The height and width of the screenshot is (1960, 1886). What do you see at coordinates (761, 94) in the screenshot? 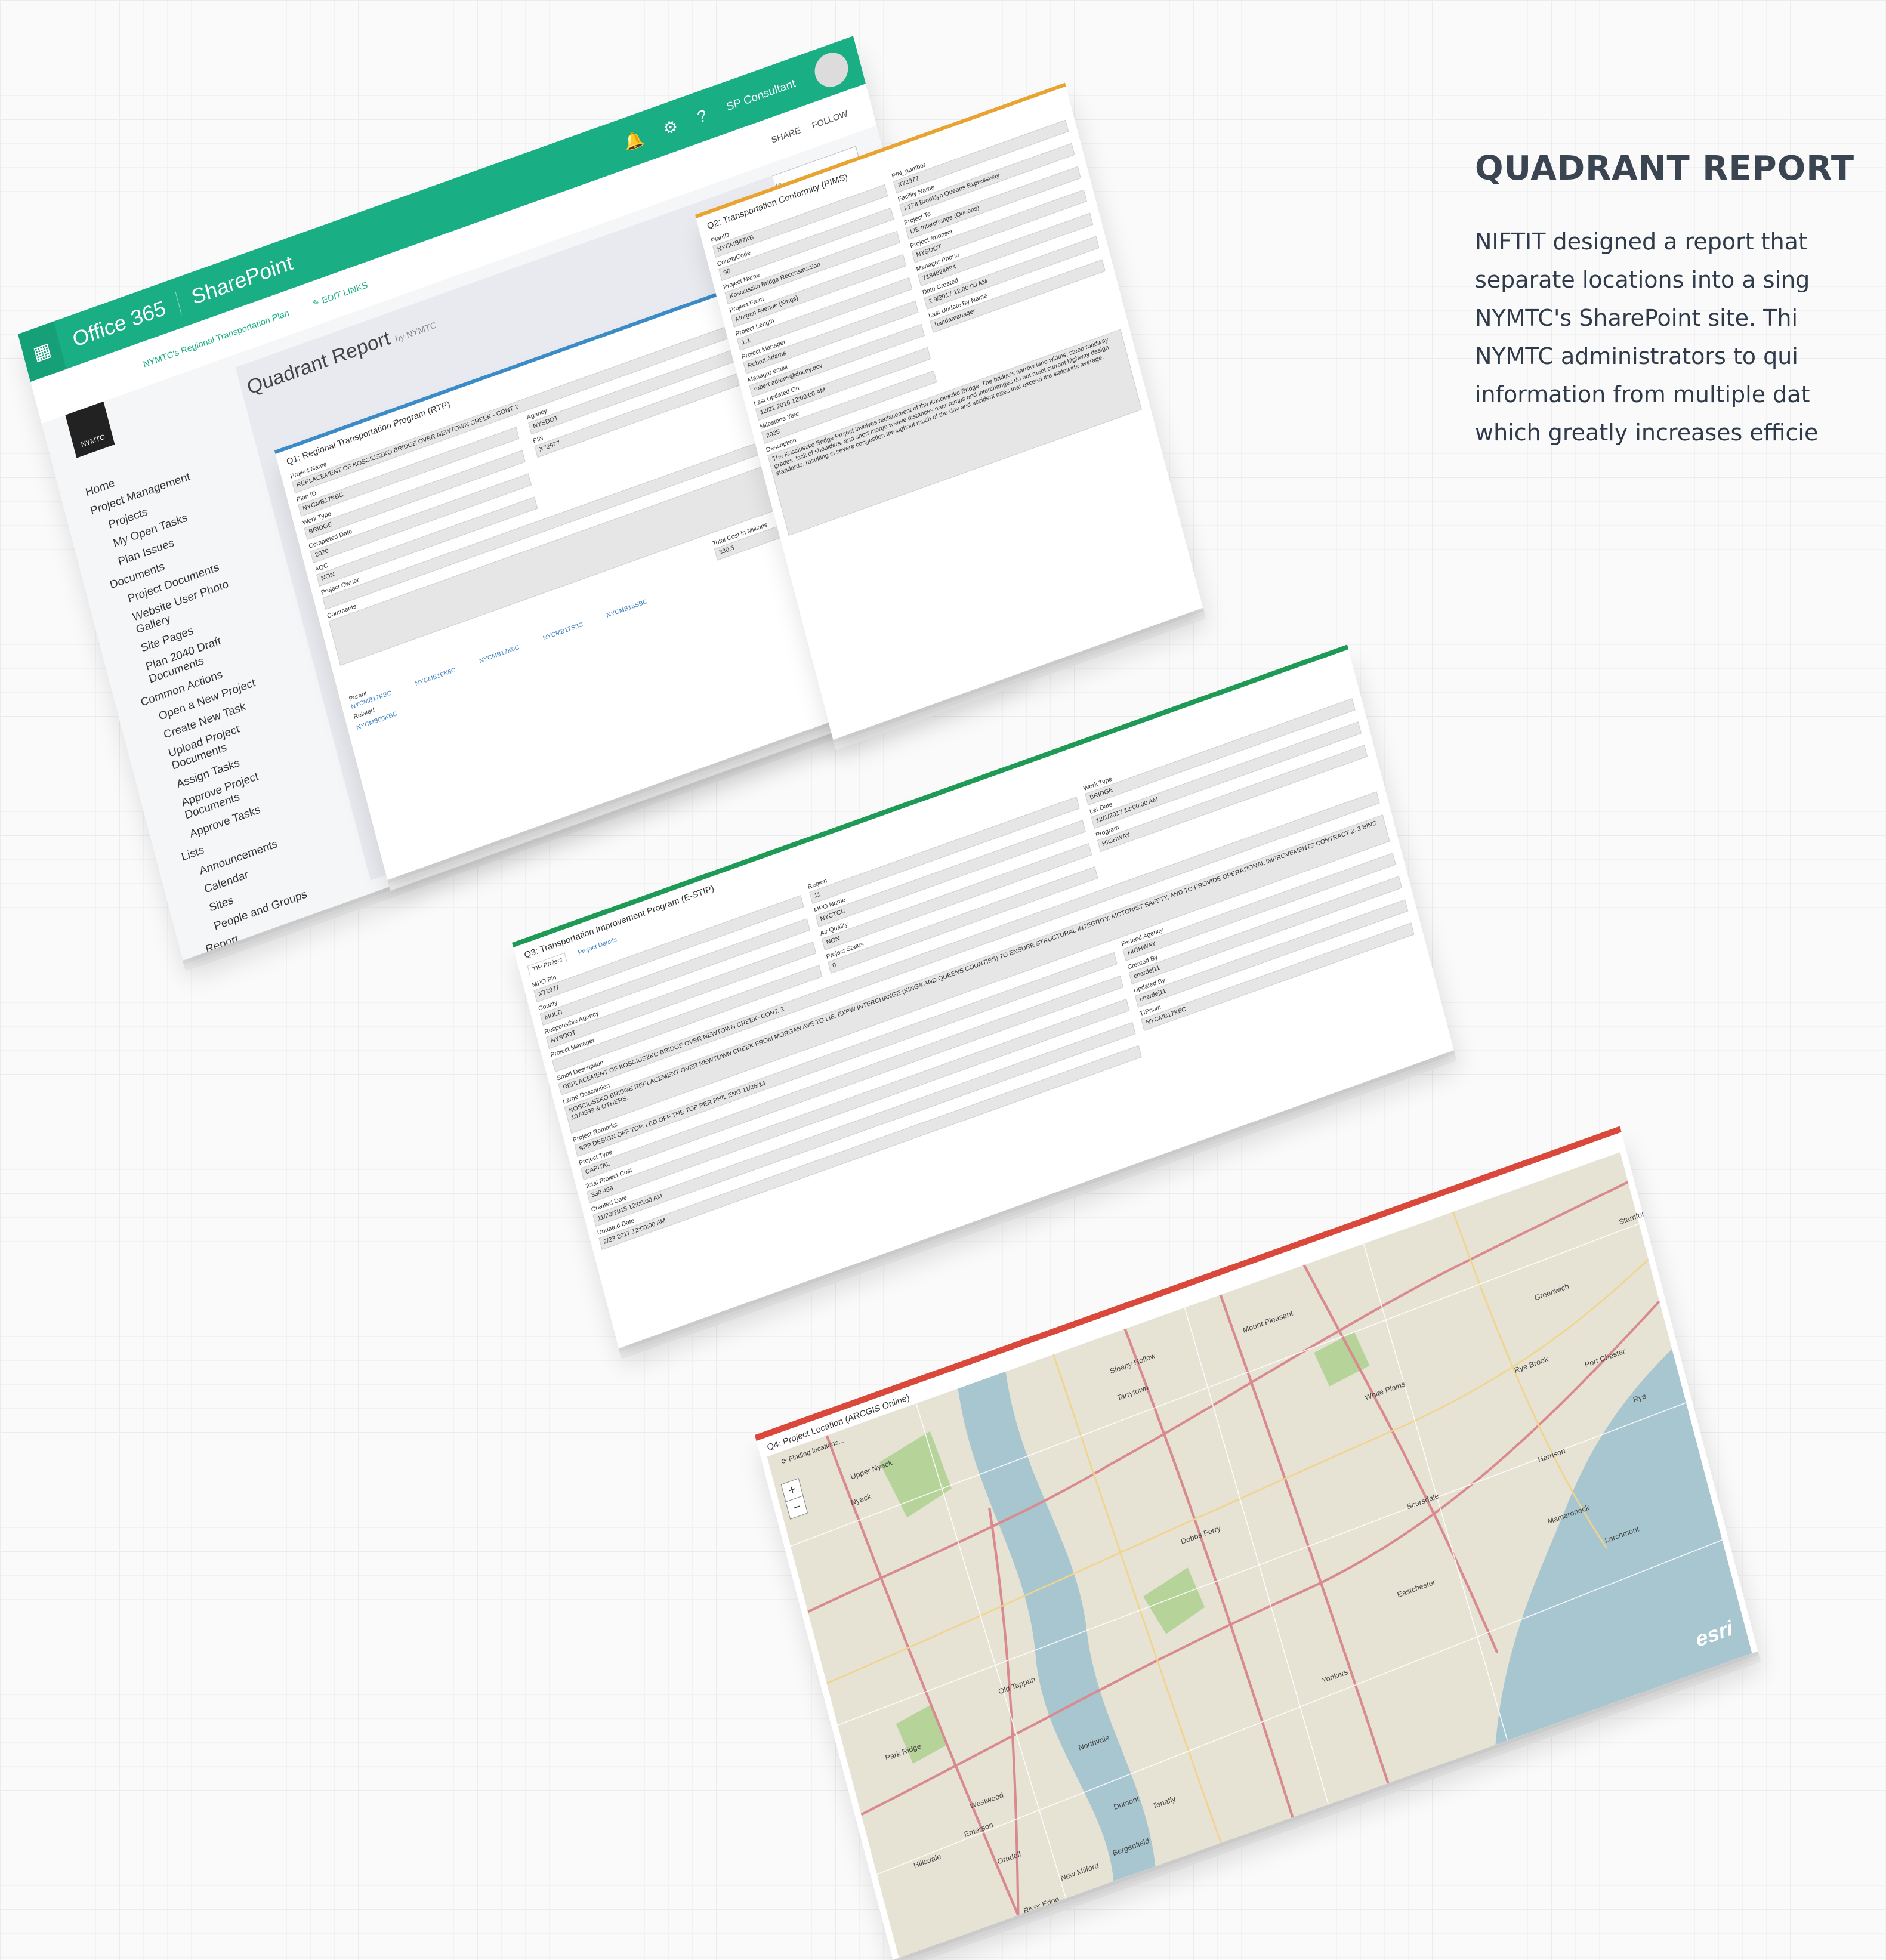
I see `user-name: SP Consultant` at bounding box center [761, 94].